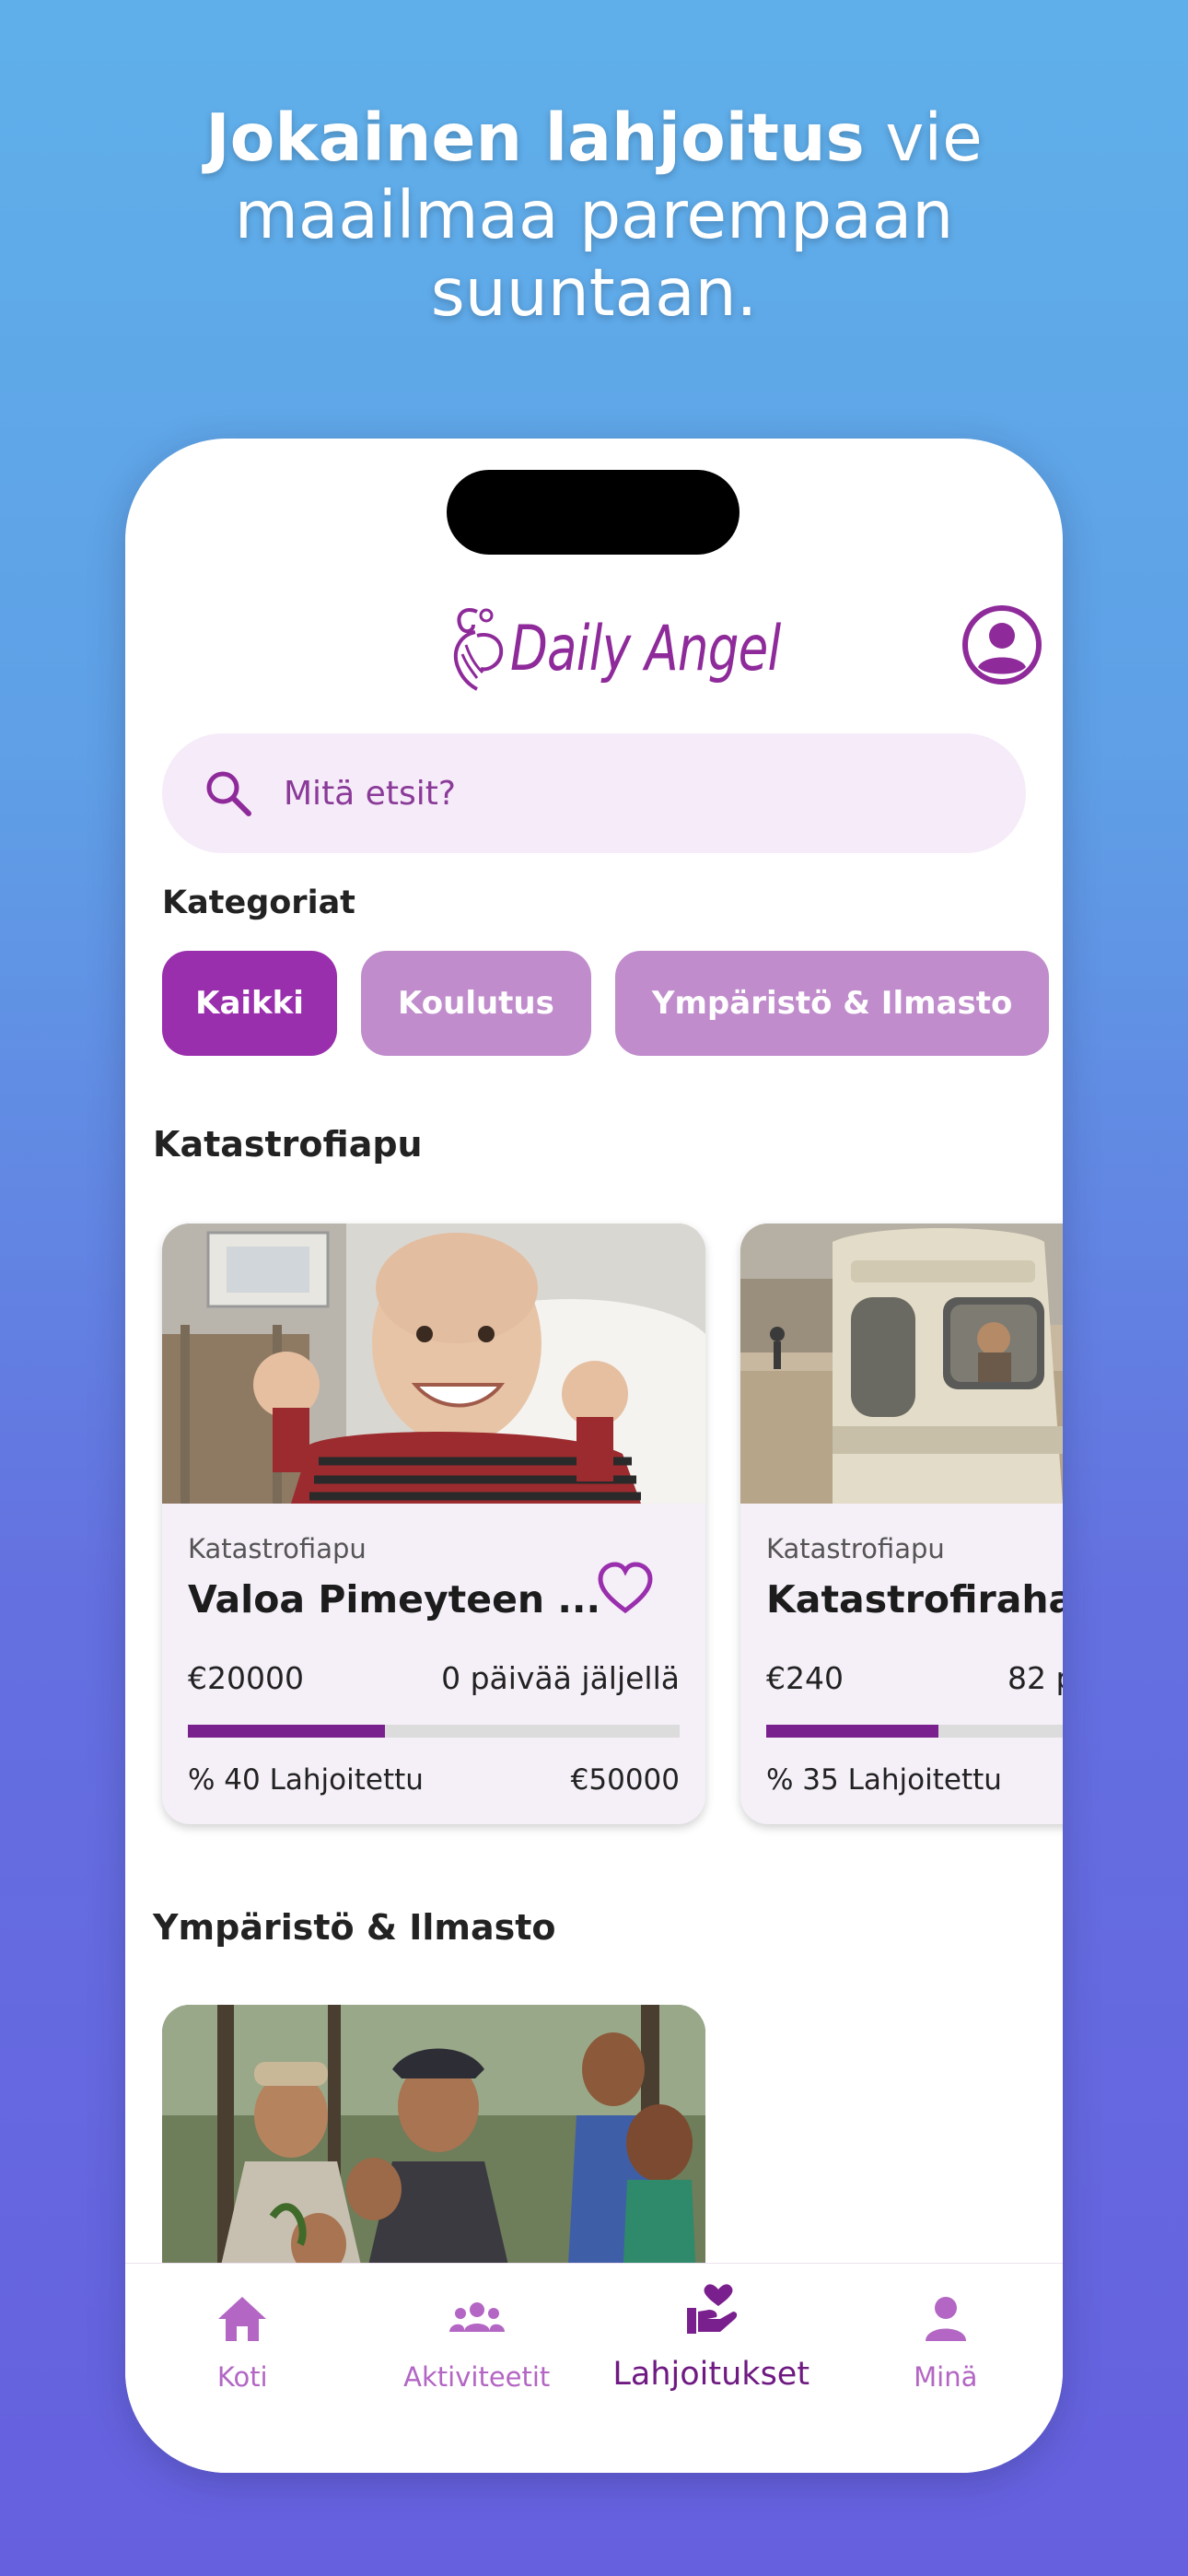  I want to click on profile-icon, so click(1002, 645).